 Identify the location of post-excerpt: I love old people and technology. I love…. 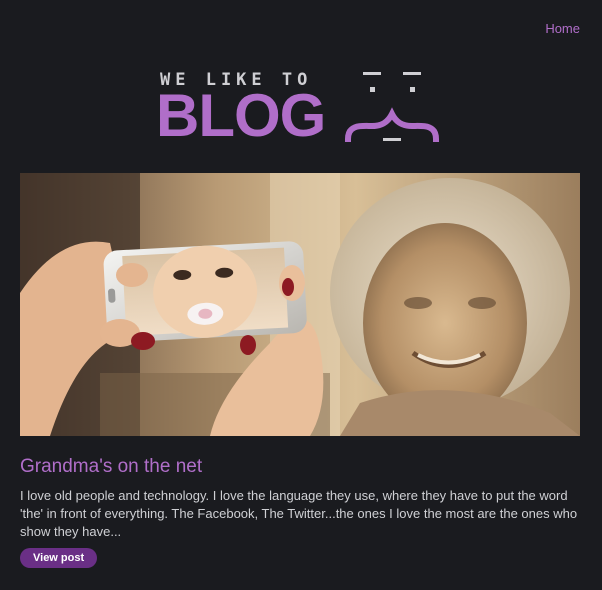
(299, 513).